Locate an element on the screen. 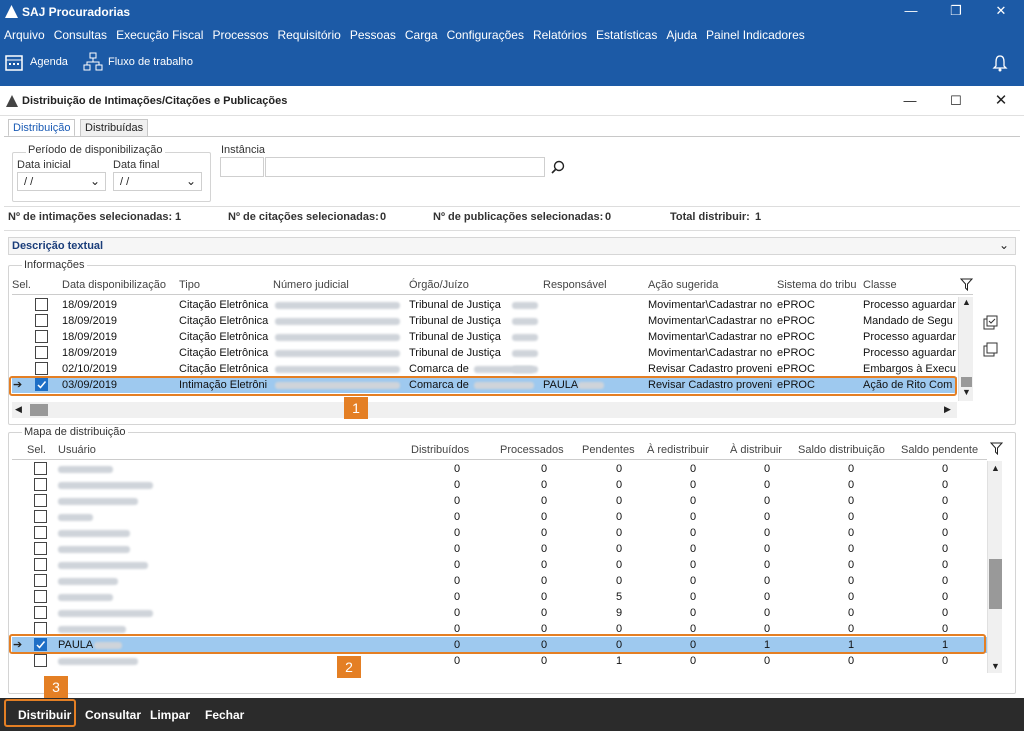 The image size is (1024, 731). menu-item: Processos is located at coordinates (240, 35).